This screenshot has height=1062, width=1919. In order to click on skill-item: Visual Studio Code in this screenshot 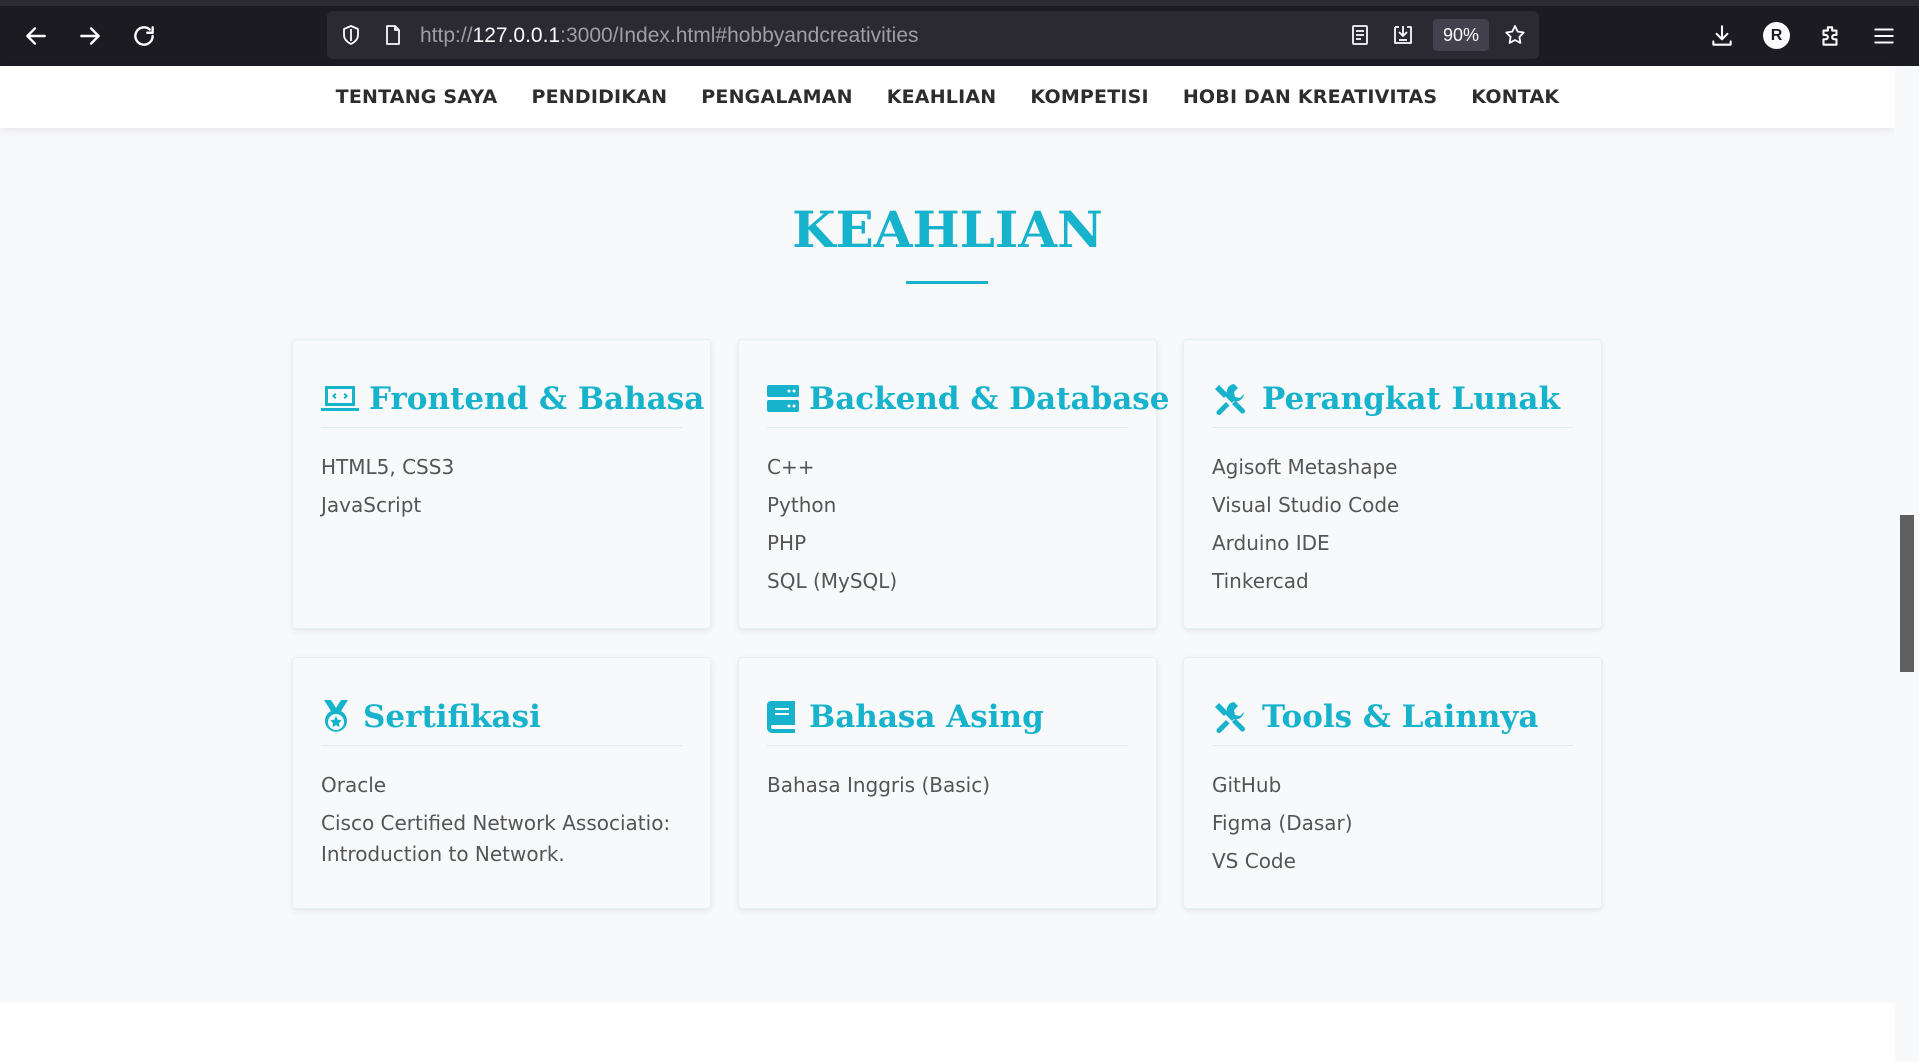, I will do `click(1306, 505)`.